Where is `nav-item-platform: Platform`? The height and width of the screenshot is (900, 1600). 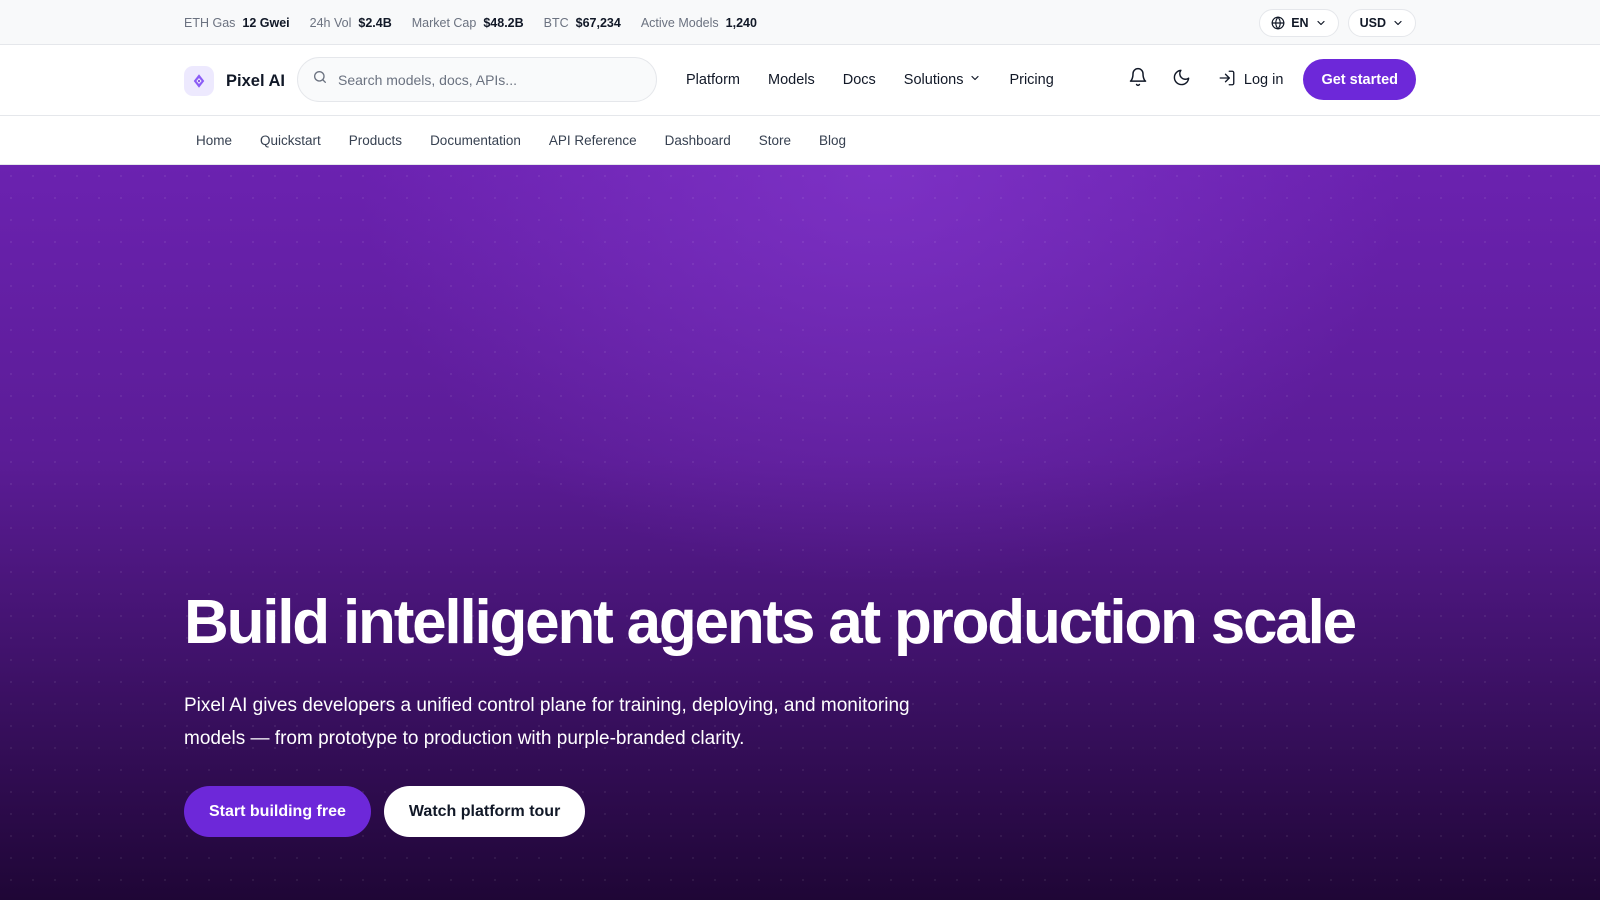
nav-item-platform: Platform is located at coordinates (713, 80).